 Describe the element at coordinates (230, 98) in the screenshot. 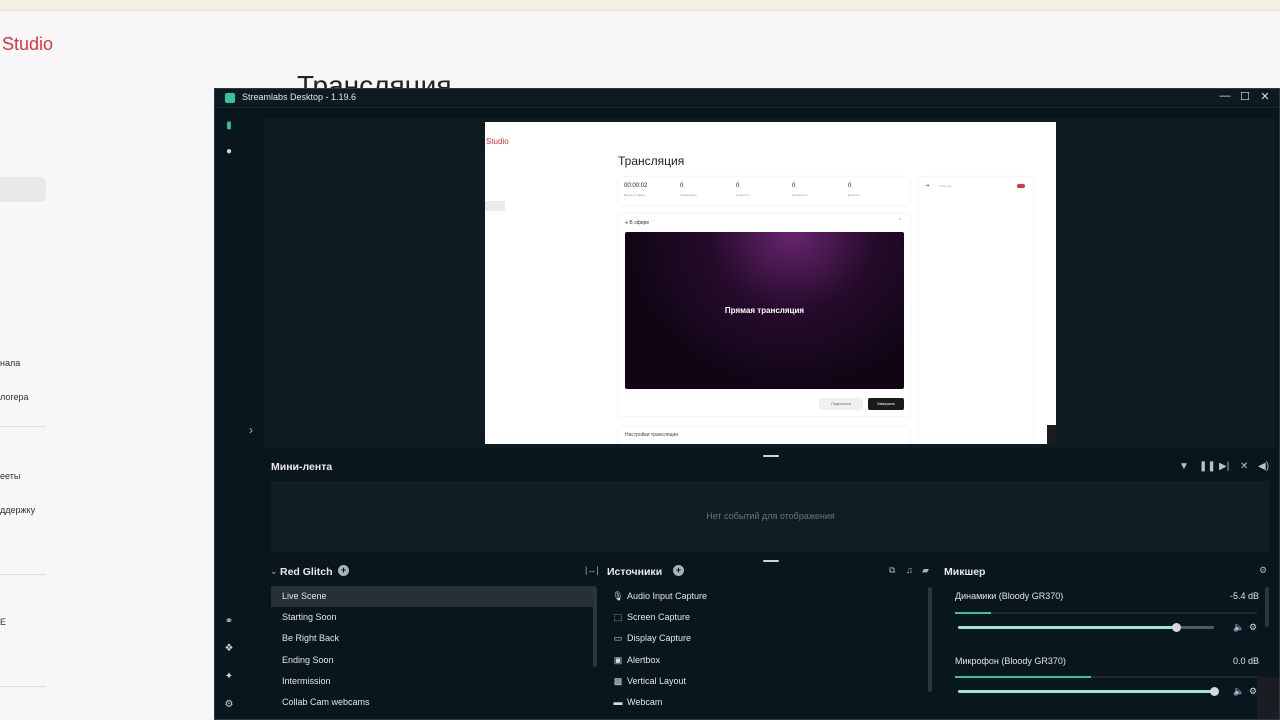

I see `streamlabs-logo-icon` at that location.